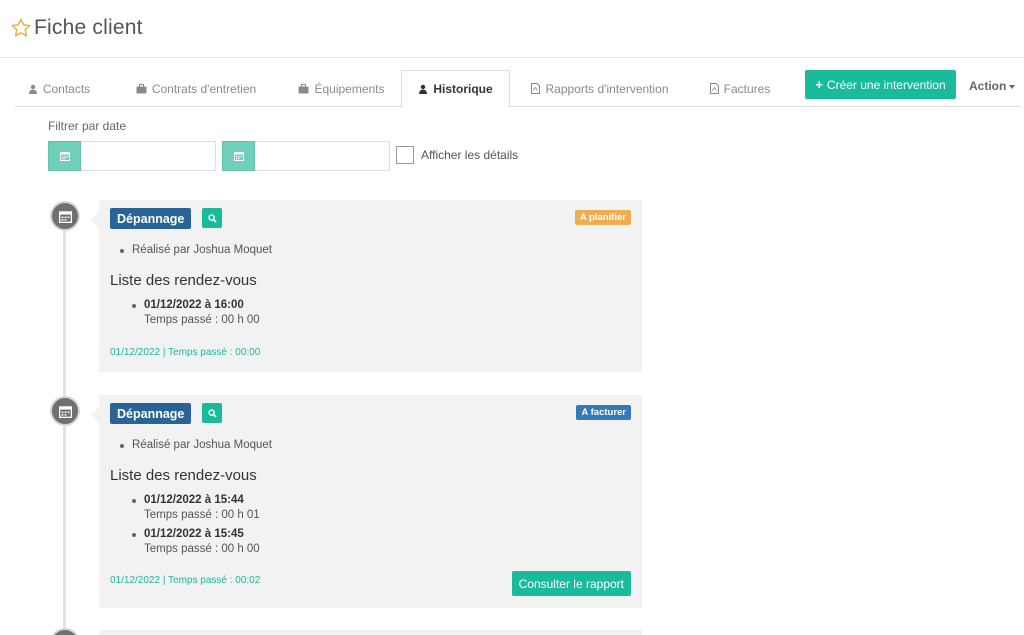 The image size is (1024, 635). Describe the element at coordinates (349, 88) in the screenshot. I see `tab-label: Équipements` at that location.